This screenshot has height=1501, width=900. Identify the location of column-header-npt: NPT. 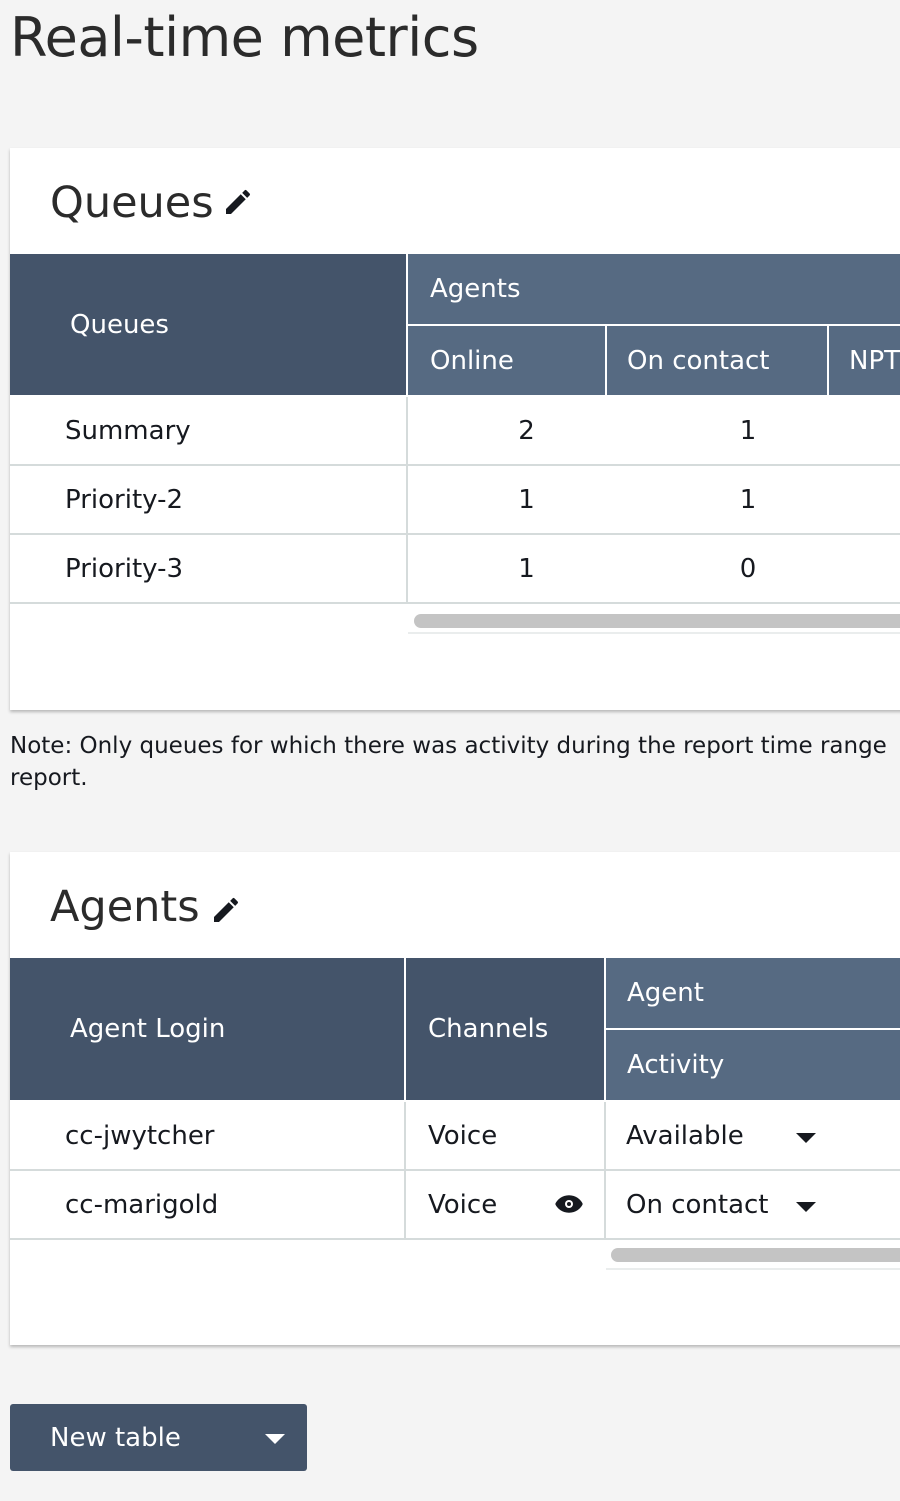
(864, 360).